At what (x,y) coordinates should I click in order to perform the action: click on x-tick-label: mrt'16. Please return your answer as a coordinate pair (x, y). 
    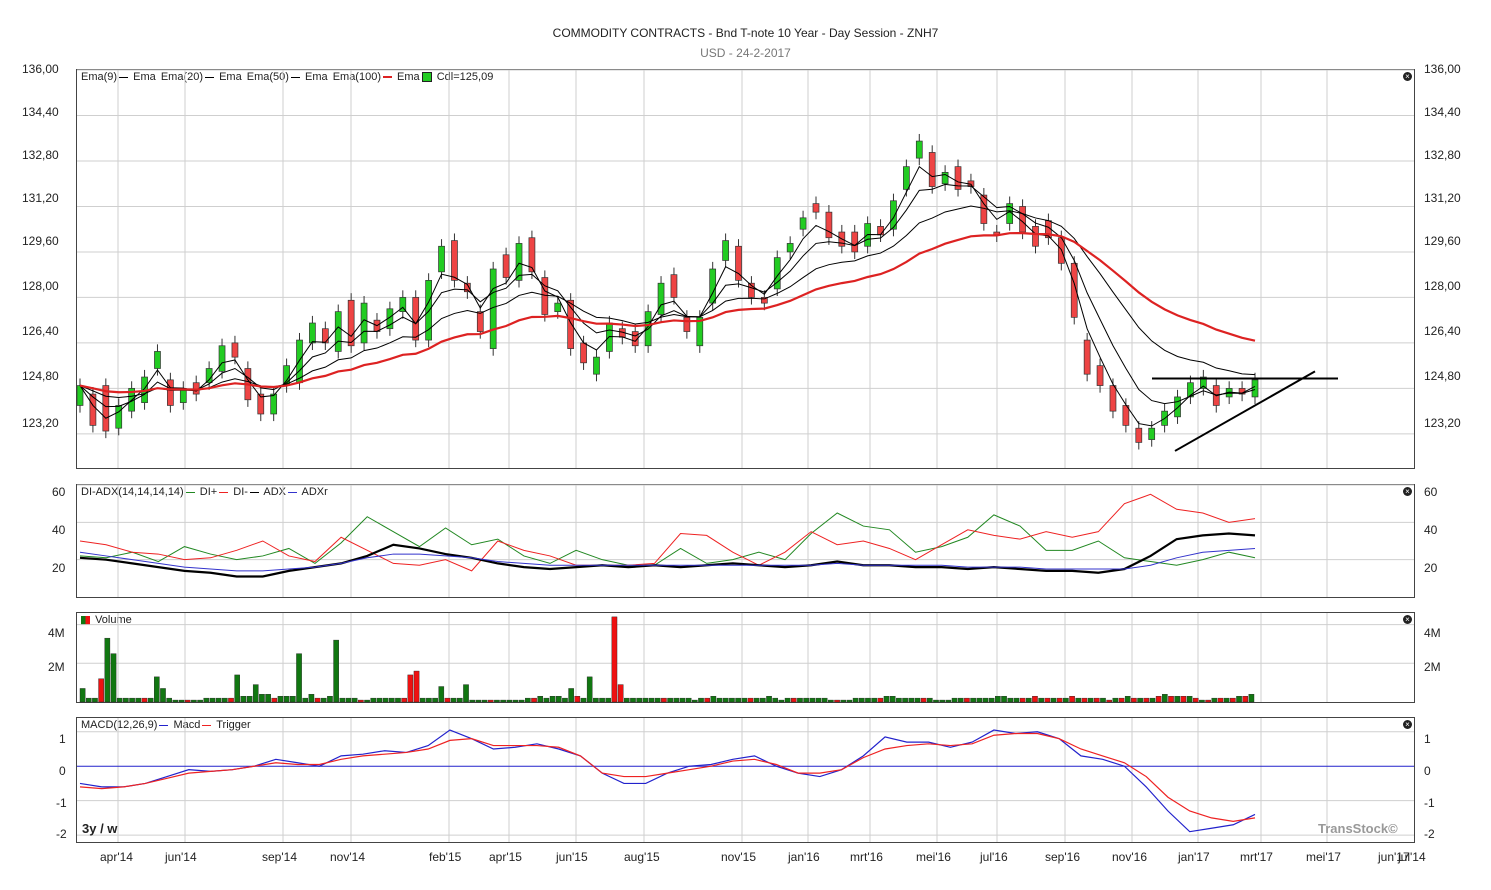
    Looking at the image, I should click on (866, 857).